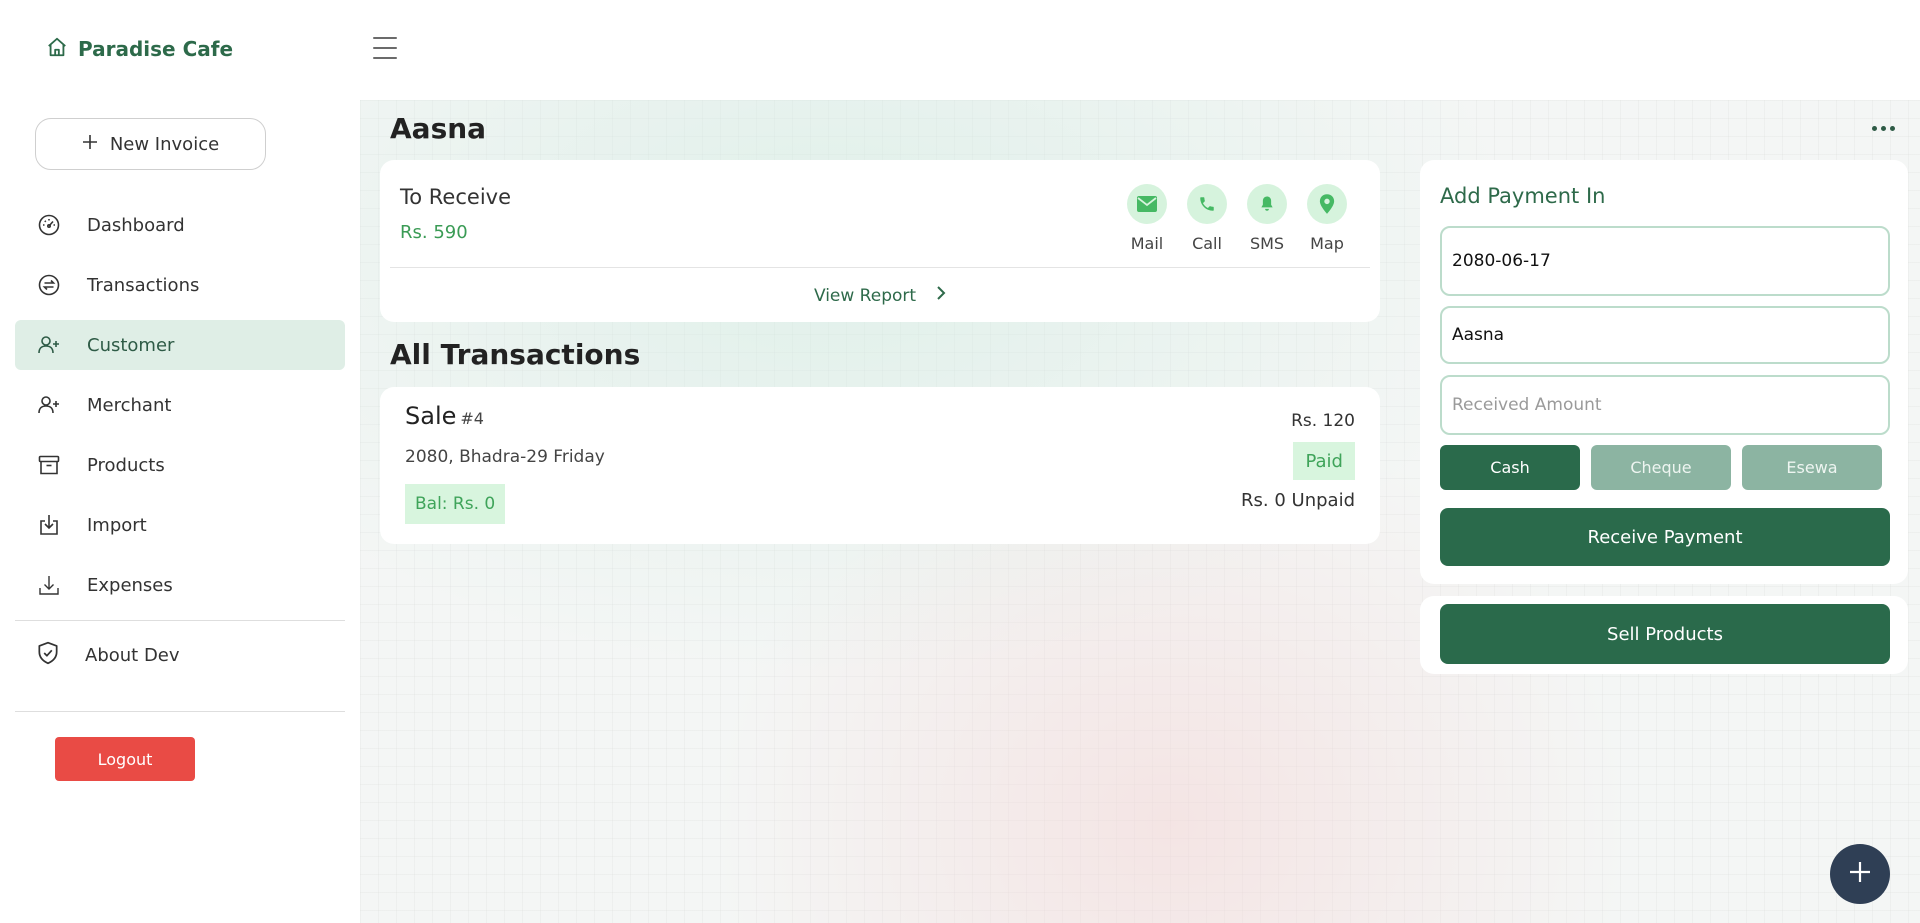 The width and height of the screenshot is (1920, 923). Describe the element at coordinates (49, 285) in the screenshot. I see `transfer-icon` at that location.